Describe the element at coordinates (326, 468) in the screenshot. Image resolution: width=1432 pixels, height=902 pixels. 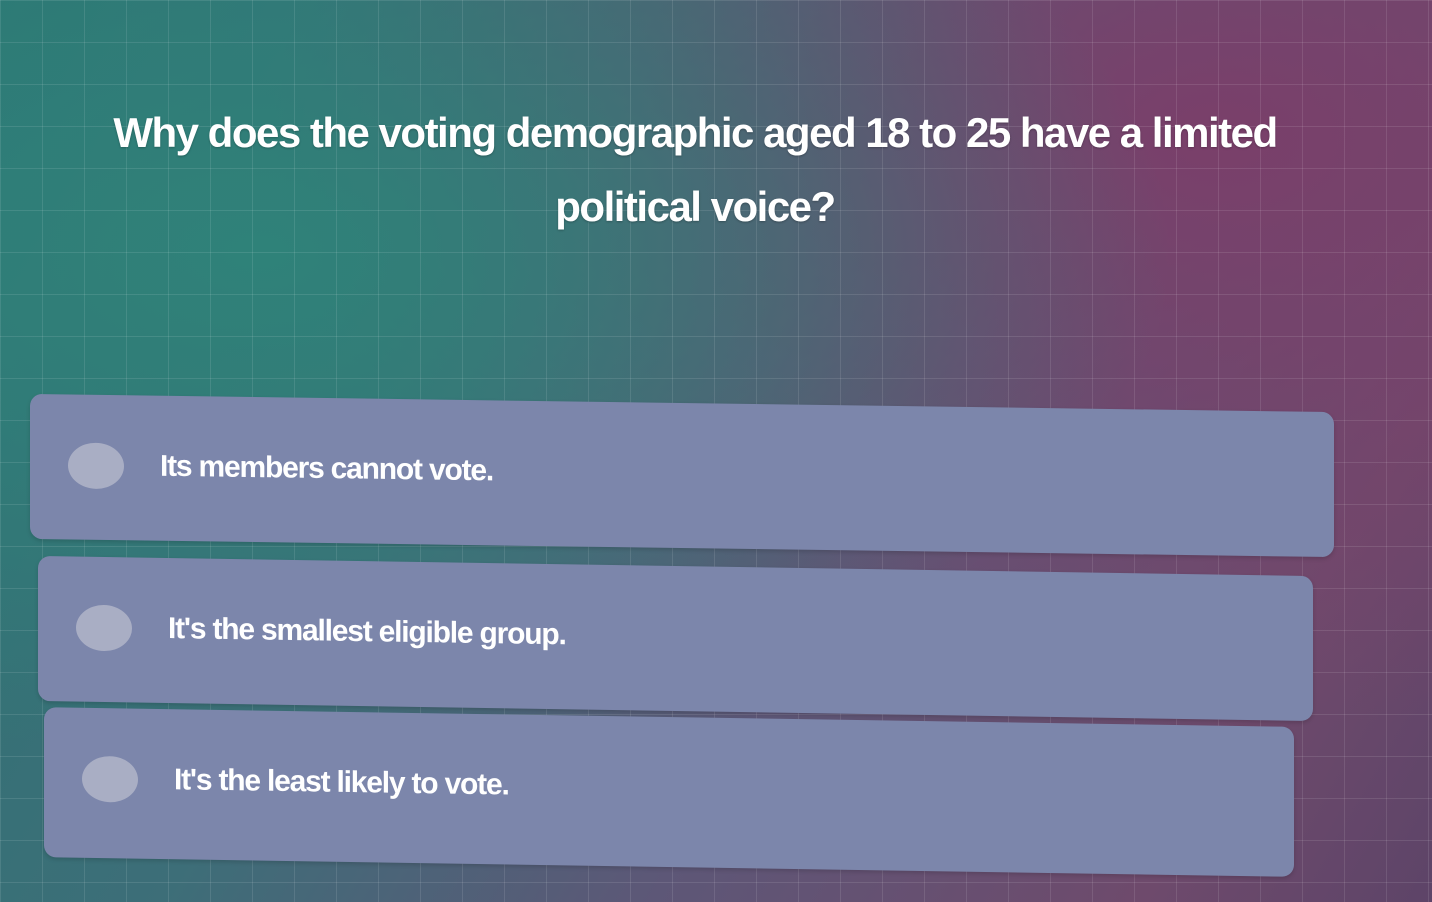
I see `answer-option-label: Its members cannot vote.` at that location.